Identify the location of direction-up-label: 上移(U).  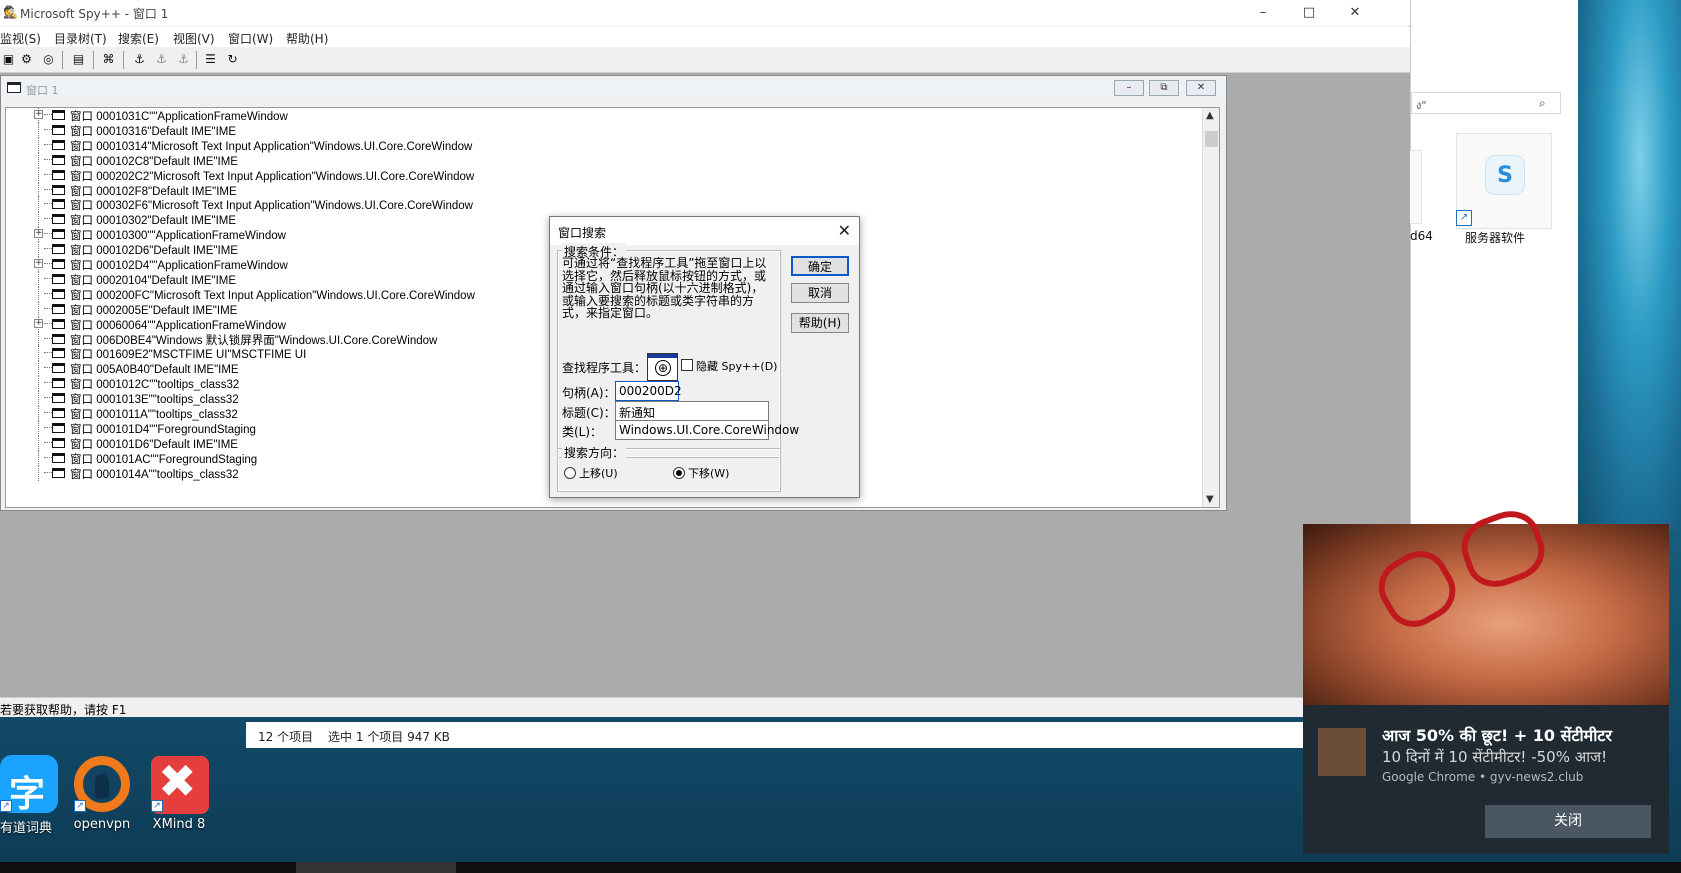
(598, 473).